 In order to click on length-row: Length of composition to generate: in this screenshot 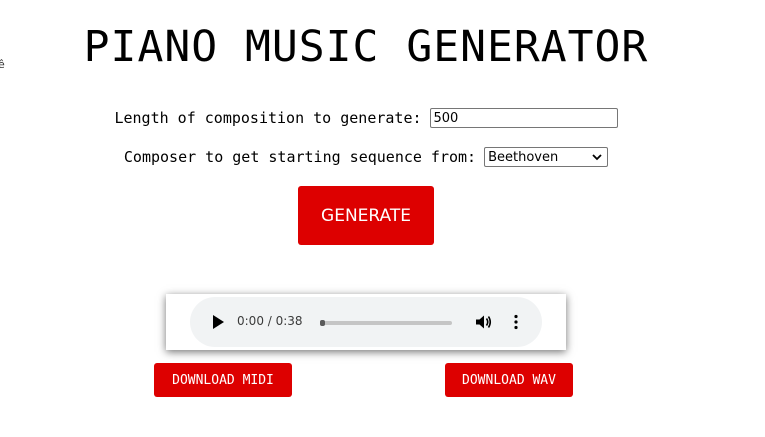, I will do `click(366, 118)`.